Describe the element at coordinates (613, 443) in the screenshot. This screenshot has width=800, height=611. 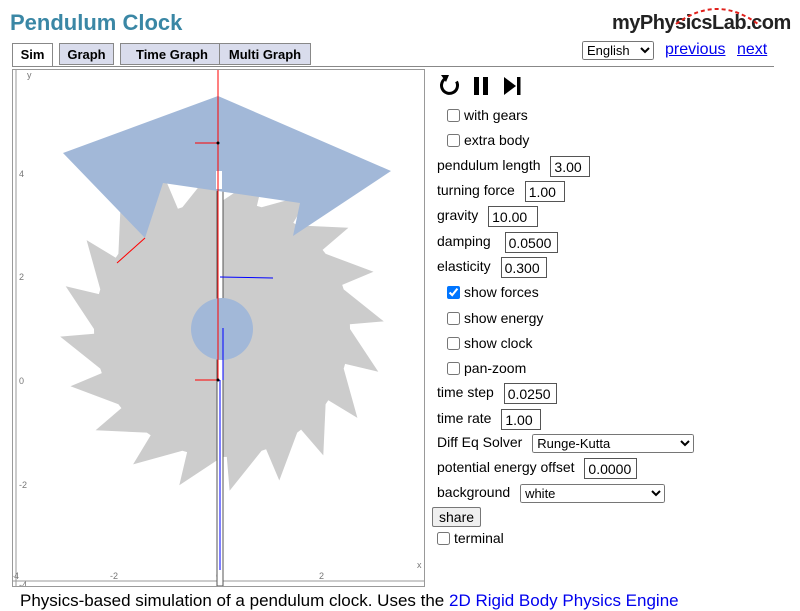
I see `diff-eq-select: Runge-Kutta` at that location.